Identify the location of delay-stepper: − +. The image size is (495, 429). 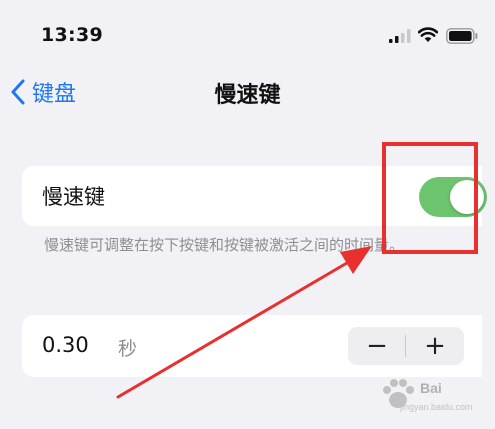
(406, 346).